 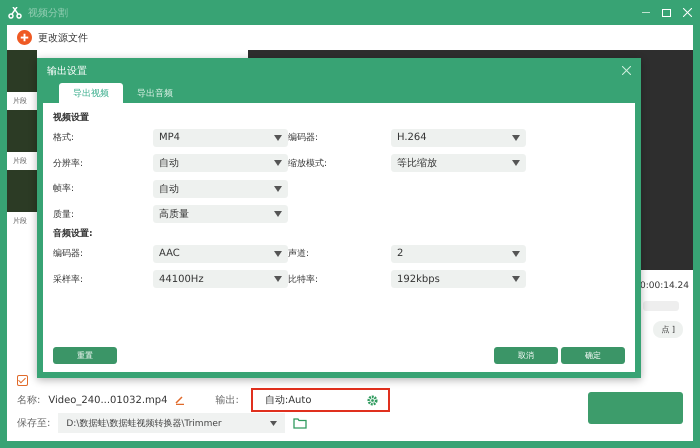 I want to click on mark-button: 点 ], so click(x=668, y=329).